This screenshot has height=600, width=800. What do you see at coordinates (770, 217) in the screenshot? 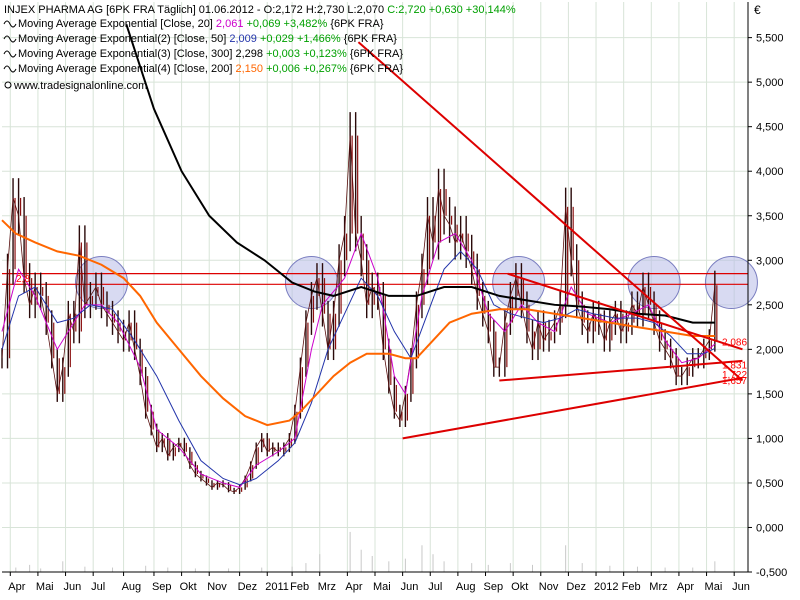
I see `y-tick-label: 3,500` at bounding box center [770, 217].